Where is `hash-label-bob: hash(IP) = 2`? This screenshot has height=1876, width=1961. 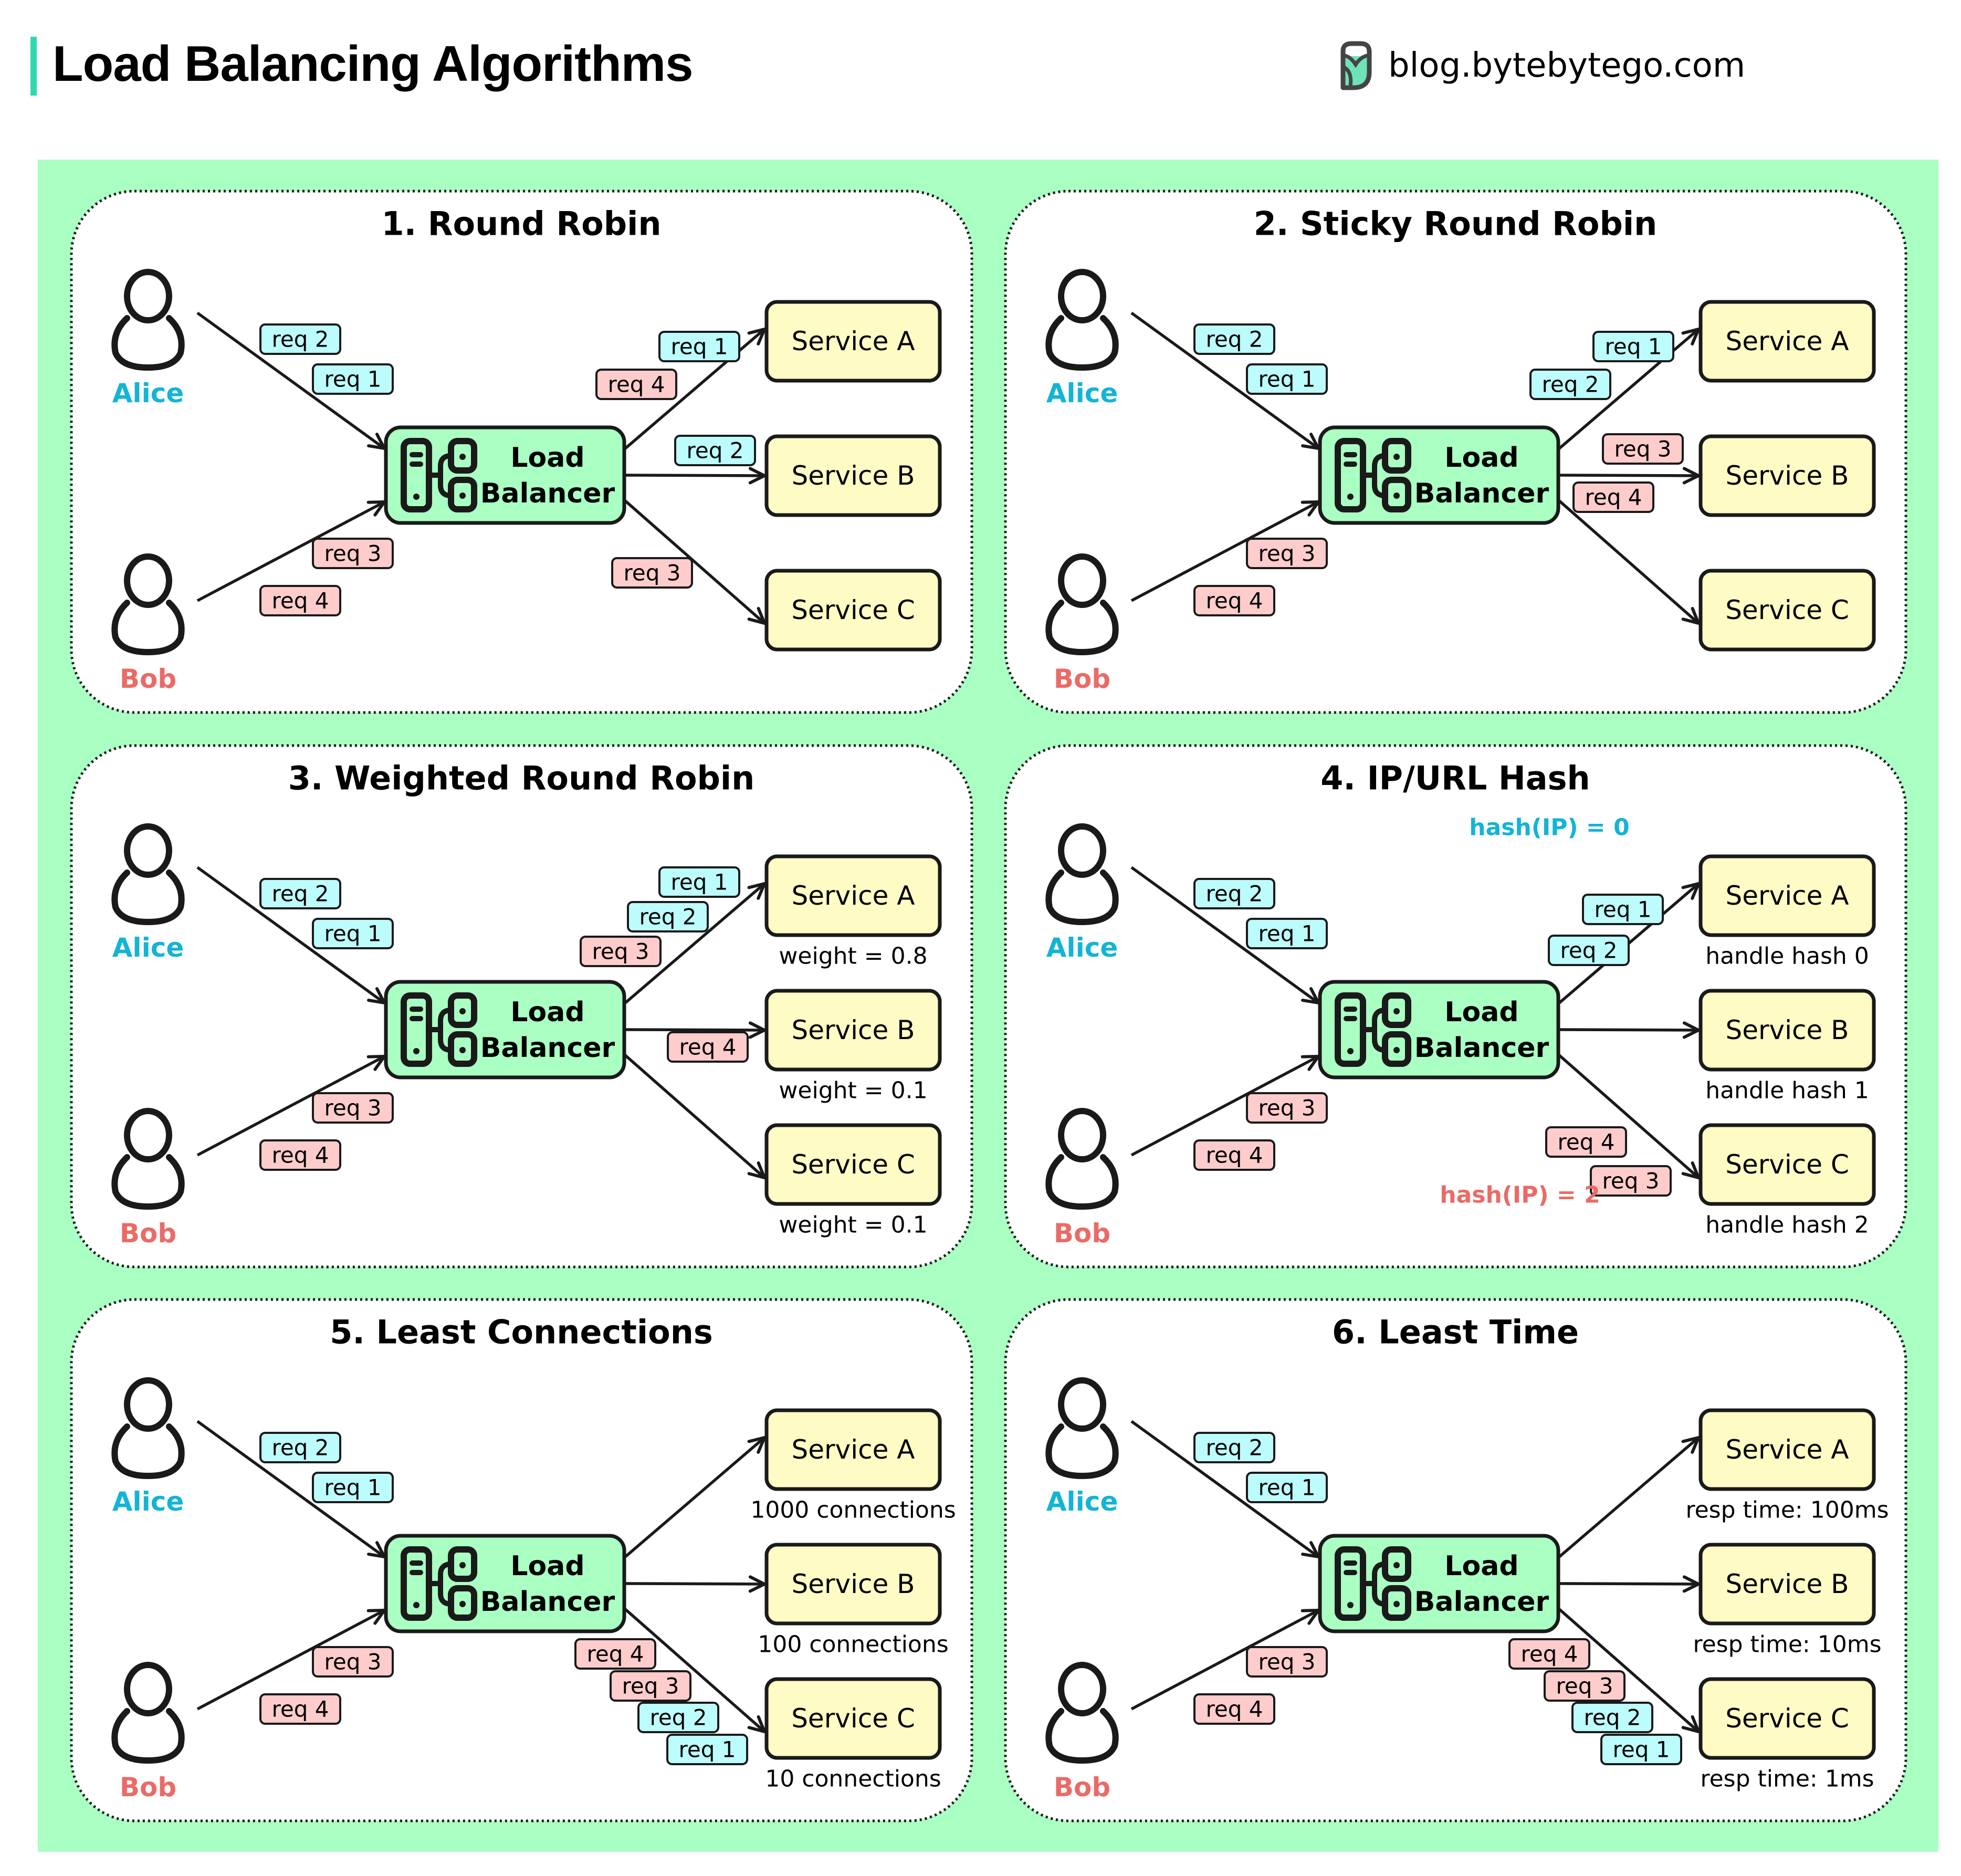 hash-label-bob: hash(IP) = 2 is located at coordinates (1520, 1195).